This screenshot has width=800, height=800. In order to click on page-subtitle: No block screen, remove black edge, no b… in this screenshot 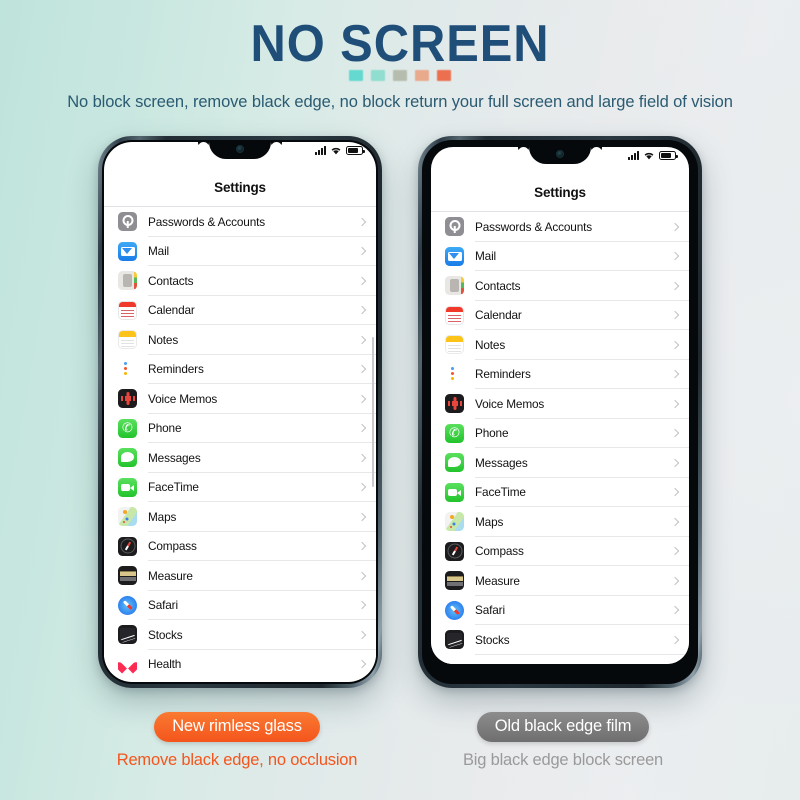, I will do `click(400, 102)`.